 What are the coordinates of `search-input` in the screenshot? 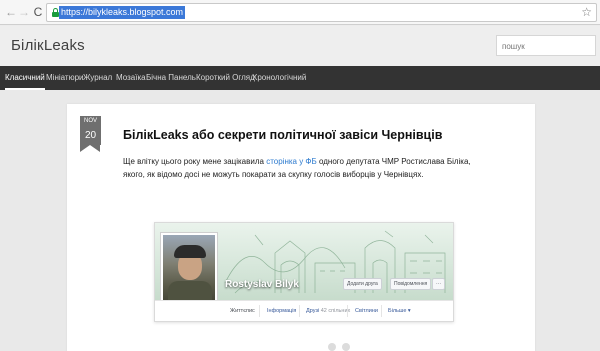 It's located at (546, 46).